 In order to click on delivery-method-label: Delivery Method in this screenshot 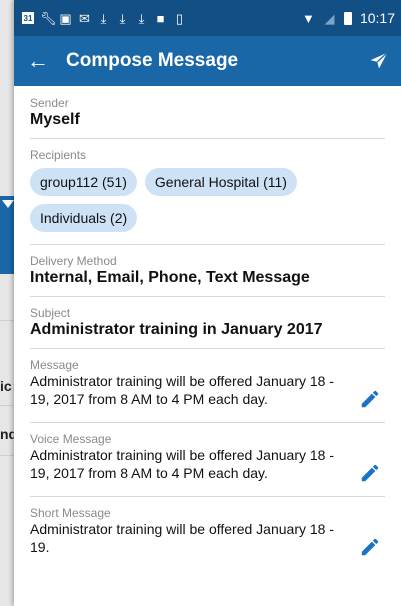, I will do `click(73, 261)`.